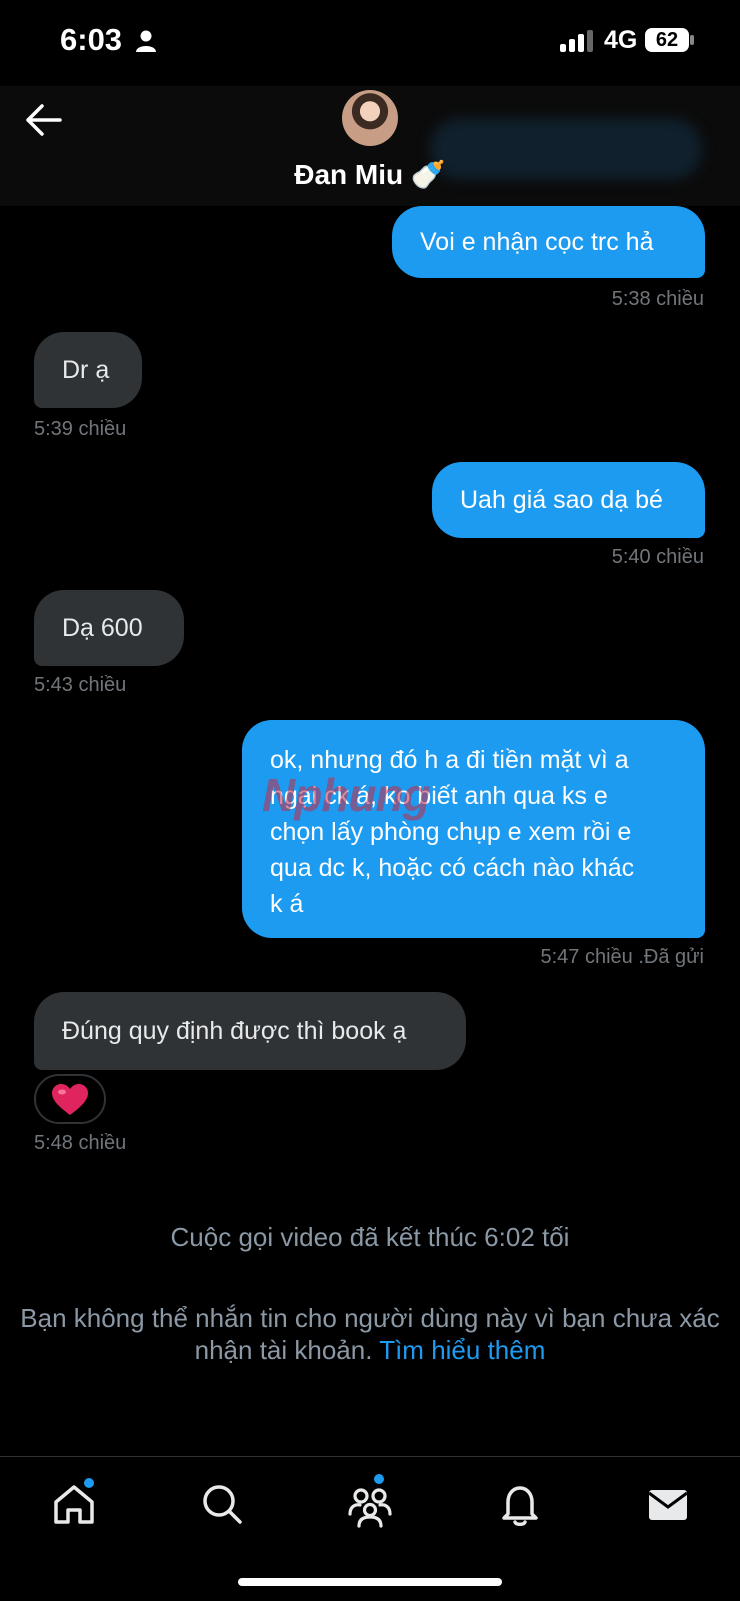 This screenshot has width=740, height=1601. I want to click on video-call-ended-notice: Cuộc gọi video đã kết thúc 6:02 tối, so click(370, 1237).